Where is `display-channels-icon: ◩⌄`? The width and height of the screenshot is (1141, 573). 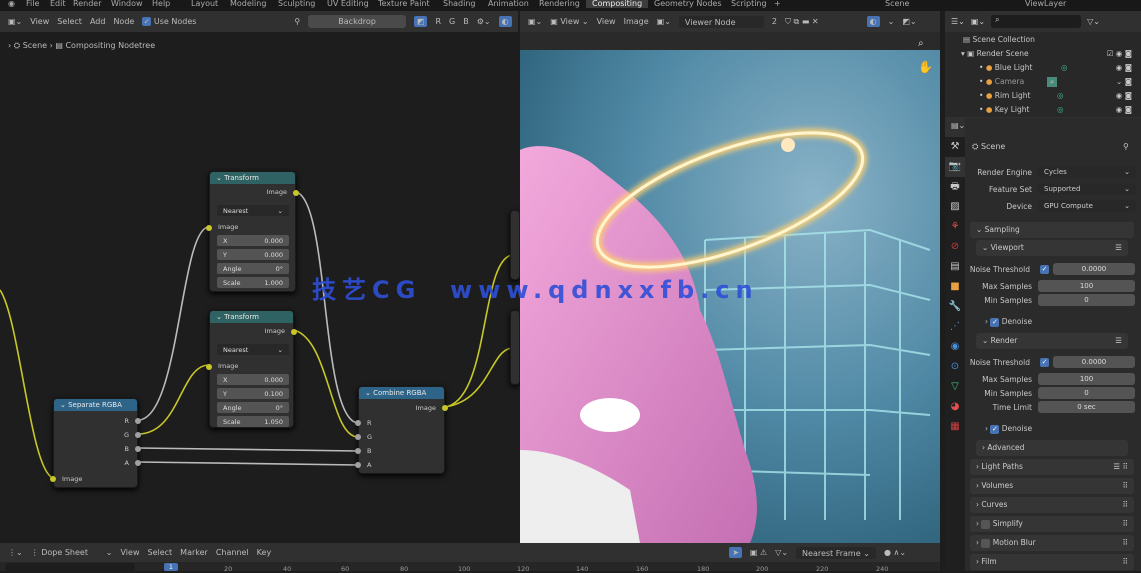
display-channels-icon: ◩⌄ is located at coordinates (909, 21).